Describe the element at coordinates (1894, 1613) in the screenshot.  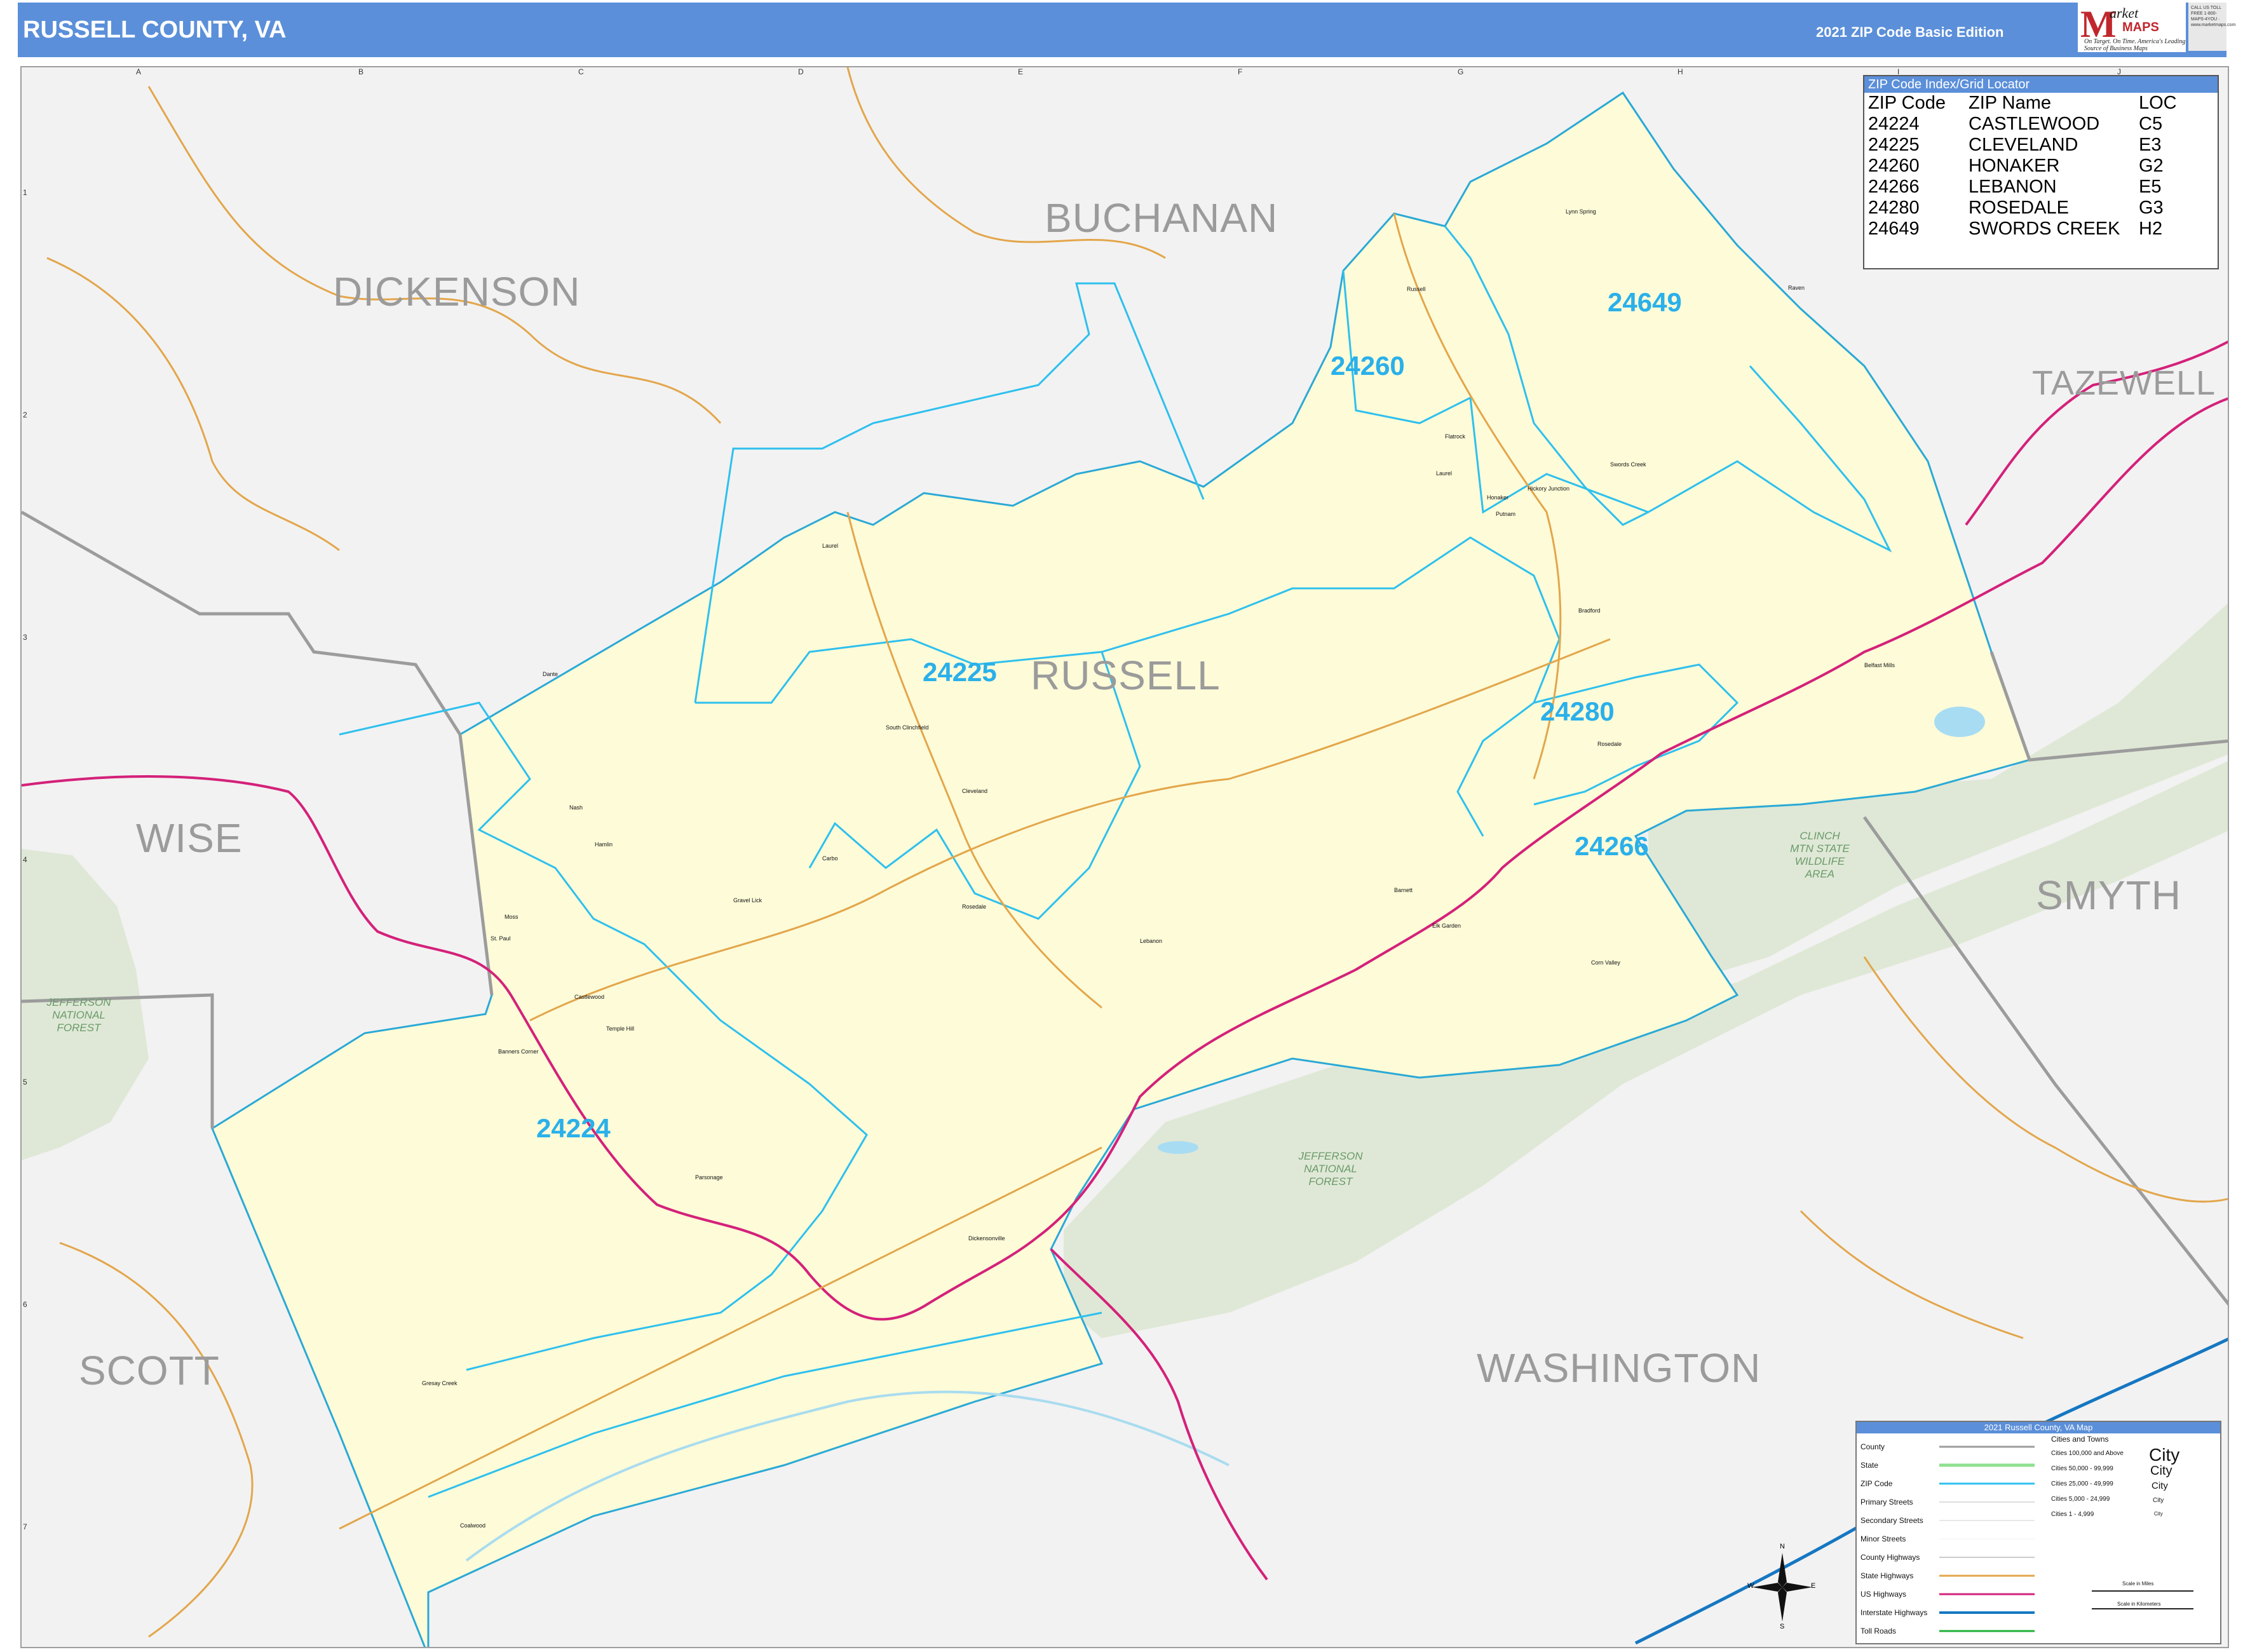
I see `legend-item: Interstate Highways` at that location.